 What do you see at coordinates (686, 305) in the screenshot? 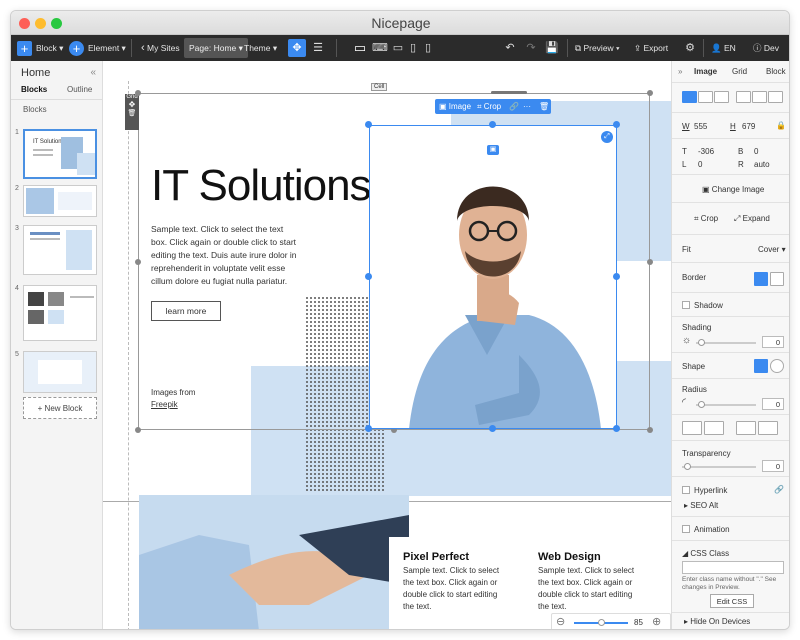
I see `shadow-checkbox` at bounding box center [686, 305].